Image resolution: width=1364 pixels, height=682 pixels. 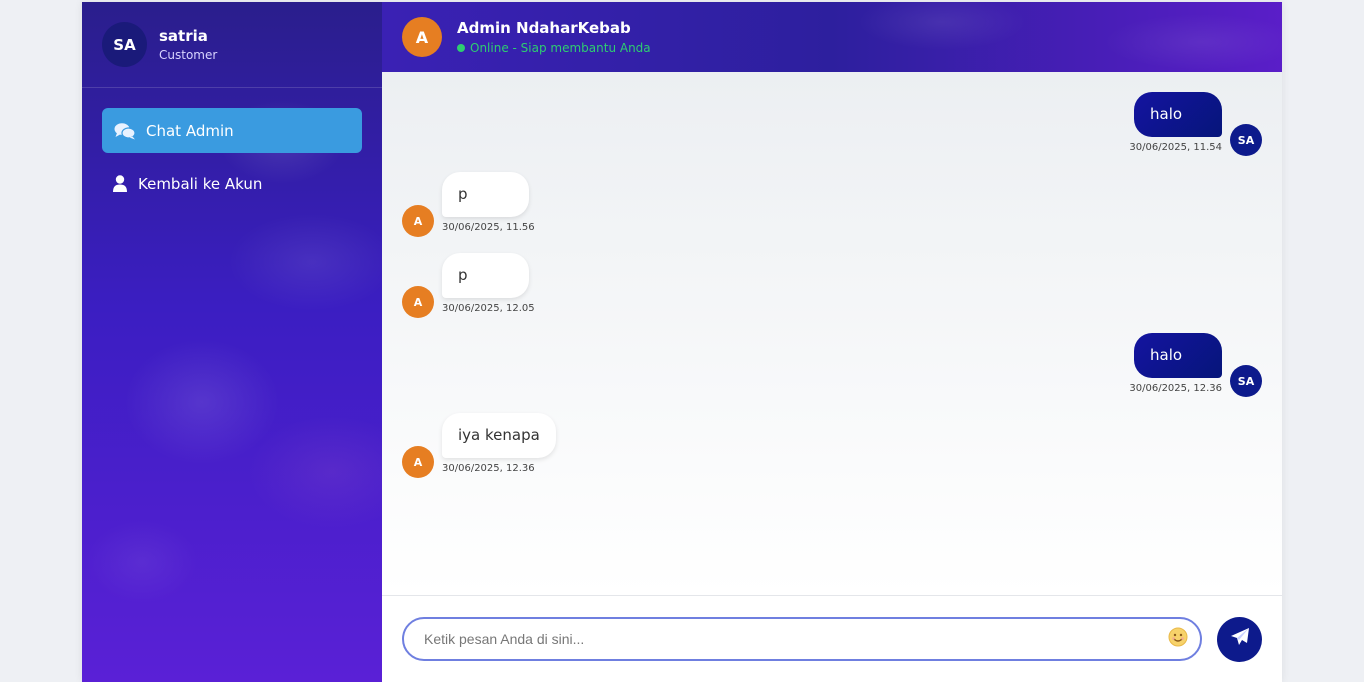 I want to click on message-item: halo 30/06/2025, 12.36, so click(x=1175, y=363).